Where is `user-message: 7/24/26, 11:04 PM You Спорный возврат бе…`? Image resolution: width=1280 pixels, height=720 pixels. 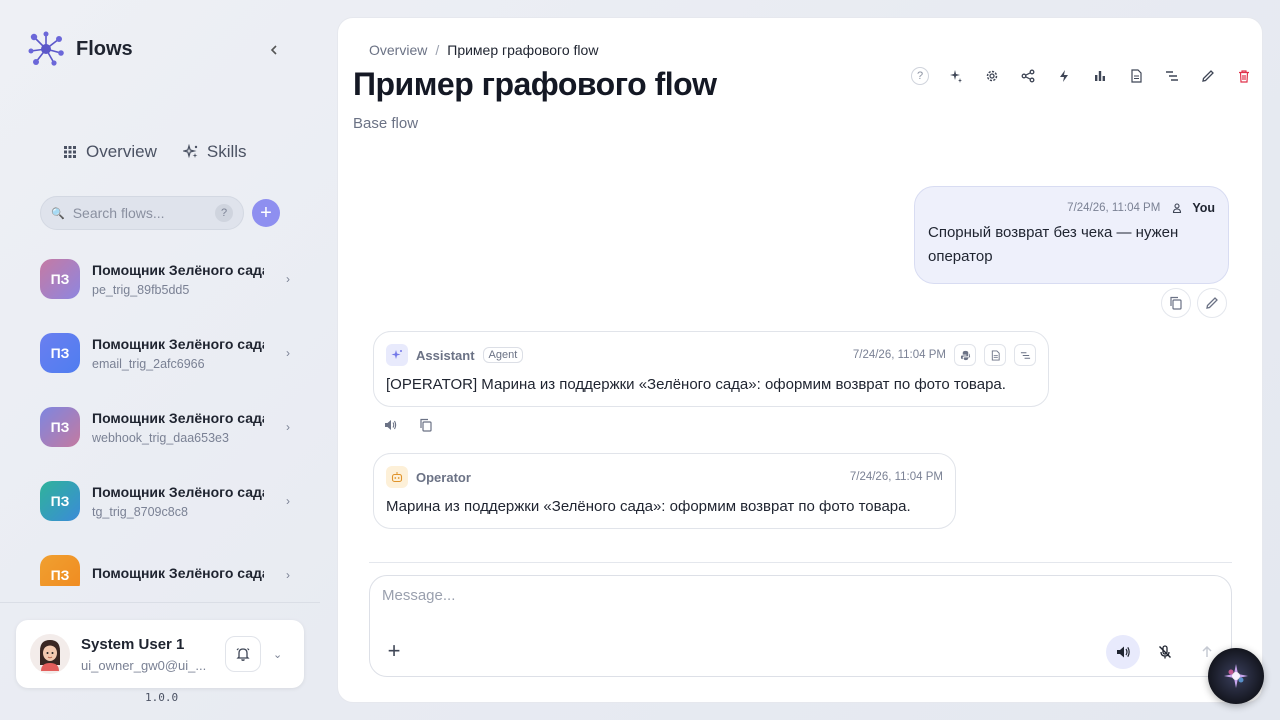 user-message: 7/24/26, 11:04 PM You Спорный возврат бе… is located at coordinates (1071, 235).